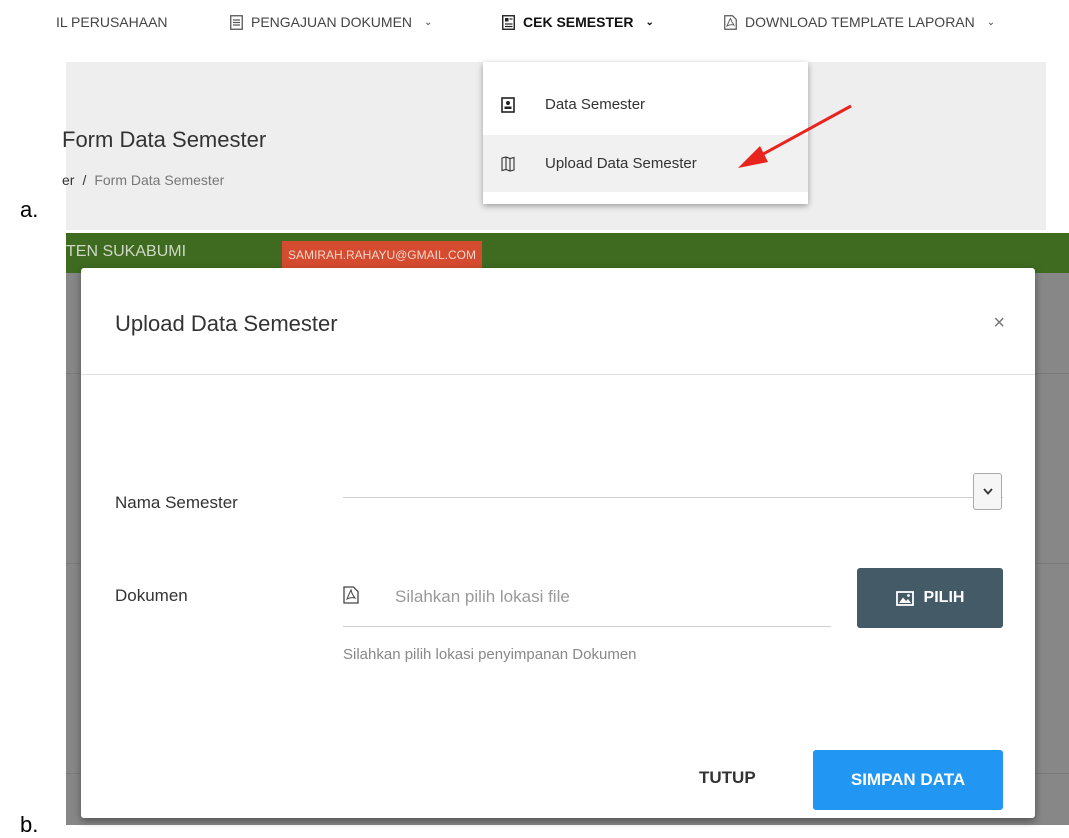 This screenshot has height=838, width=1069. What do you see at coordinates (558, 374) in the screenshot?
I see `modal-divider` at bounding box center [558, 374].